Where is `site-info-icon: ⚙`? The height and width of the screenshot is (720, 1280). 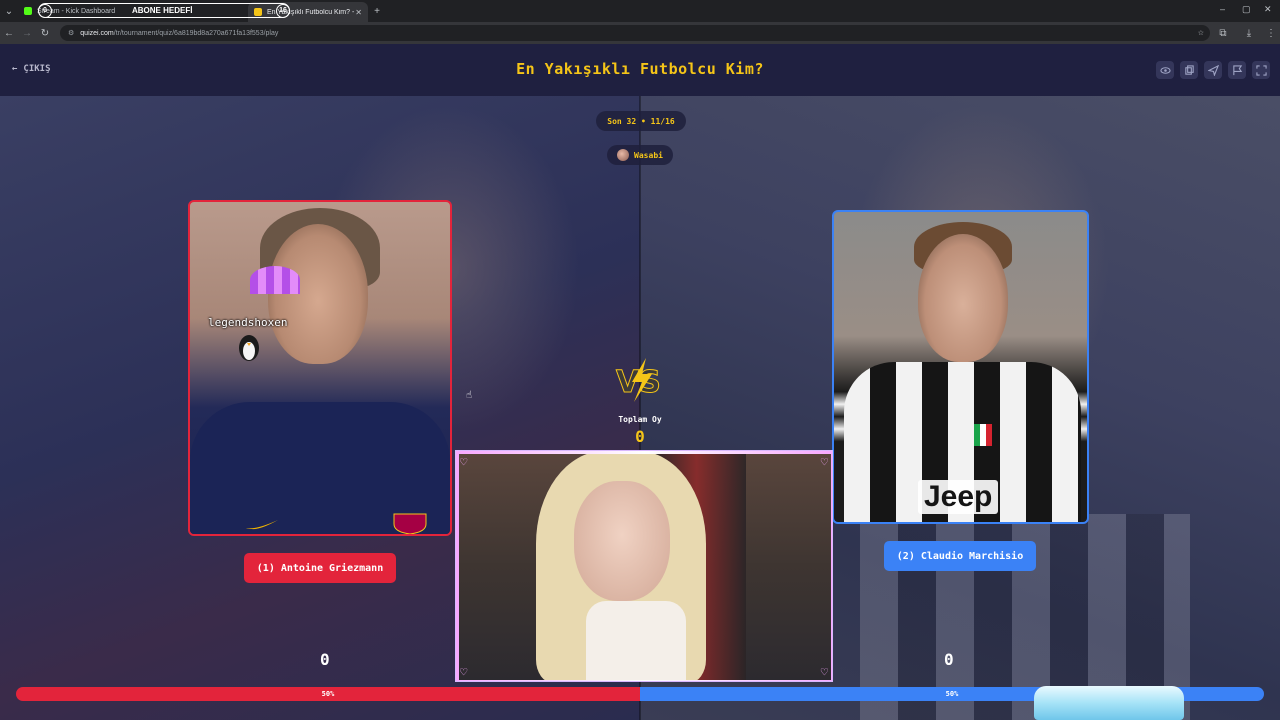
site-info-icon: ⚙ is located at coordinates (71, 33).